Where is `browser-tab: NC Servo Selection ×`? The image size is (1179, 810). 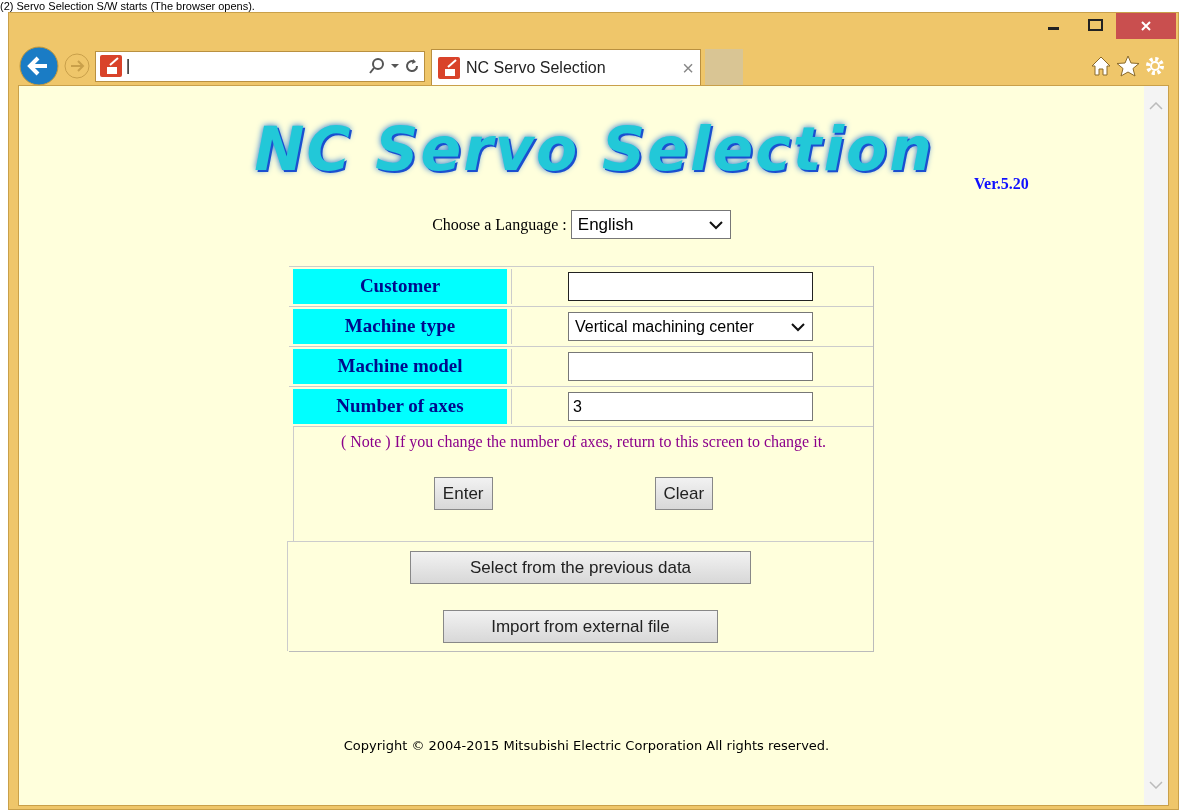
browser-tab: NC Servo Selection × is located at coordinates (566, 67).